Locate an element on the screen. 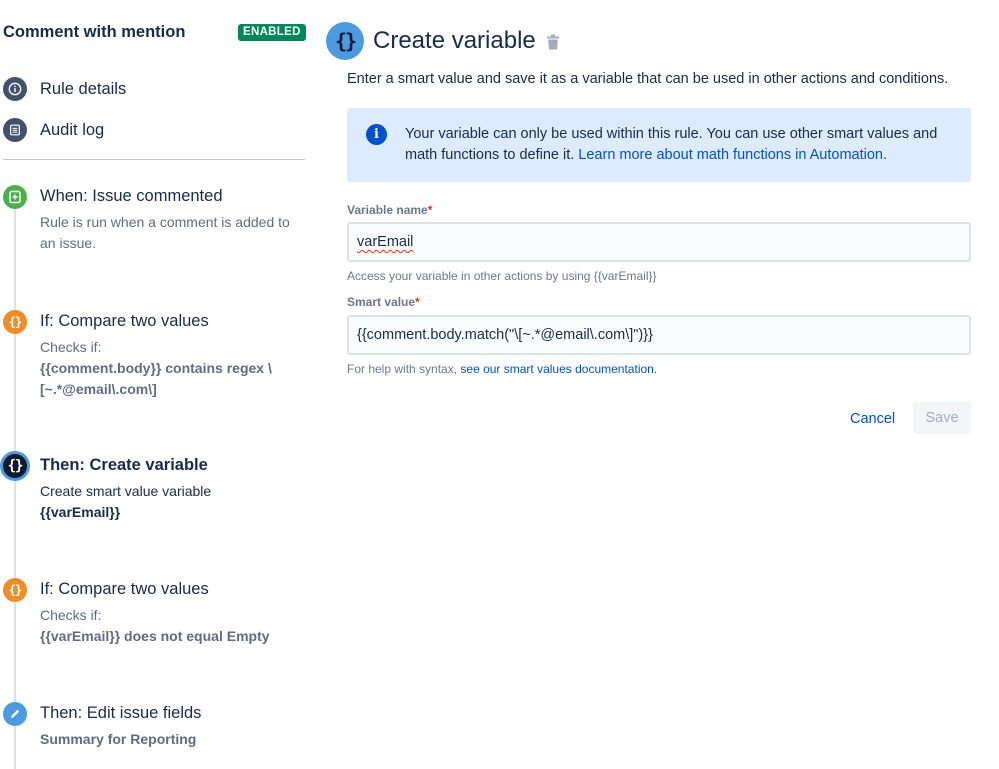 The image size is (999, 769). page-title: Create variable is located at coordinates (454, 40).